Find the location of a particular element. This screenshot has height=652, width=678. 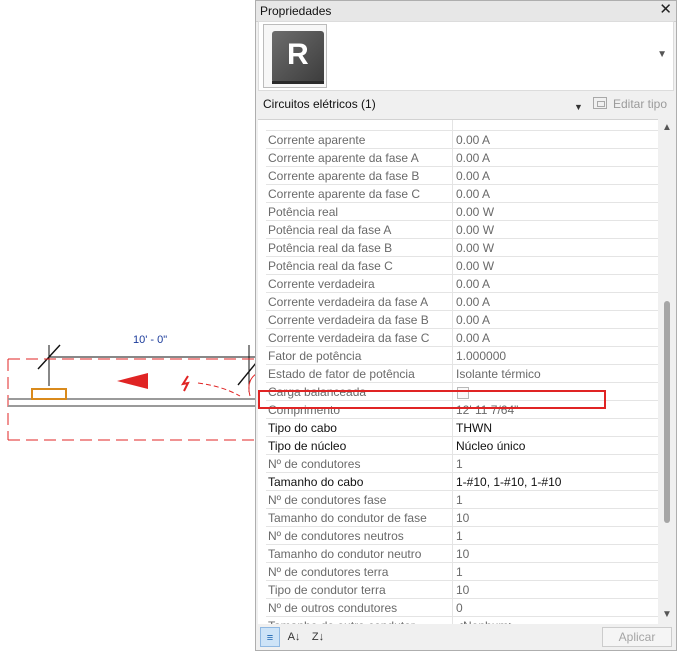

property-value: 1-#10, 1-#10, 1-#10 is located at coordinates (555, 481).